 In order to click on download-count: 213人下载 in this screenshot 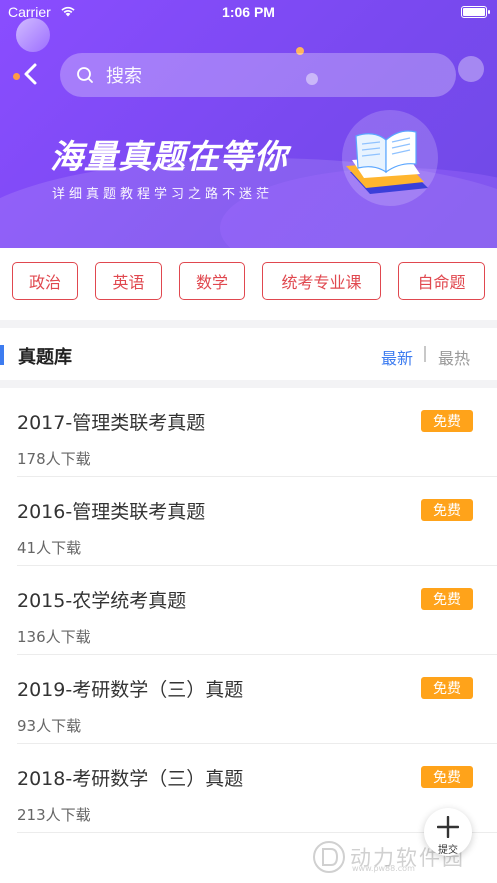, I will do `click(54, 815)`.